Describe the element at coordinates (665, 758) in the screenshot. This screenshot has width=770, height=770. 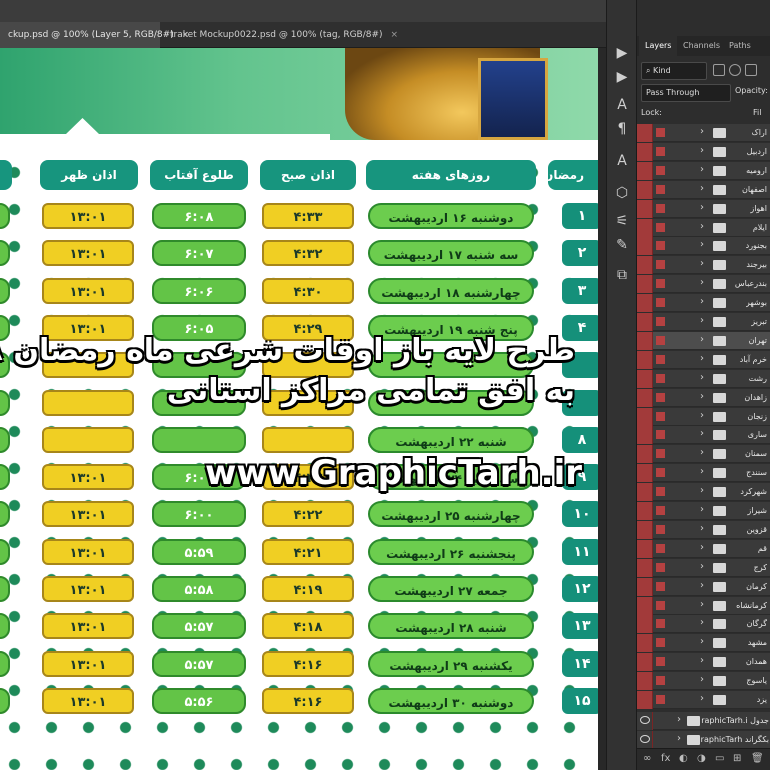
I see `fx-icon: fx` at that location.